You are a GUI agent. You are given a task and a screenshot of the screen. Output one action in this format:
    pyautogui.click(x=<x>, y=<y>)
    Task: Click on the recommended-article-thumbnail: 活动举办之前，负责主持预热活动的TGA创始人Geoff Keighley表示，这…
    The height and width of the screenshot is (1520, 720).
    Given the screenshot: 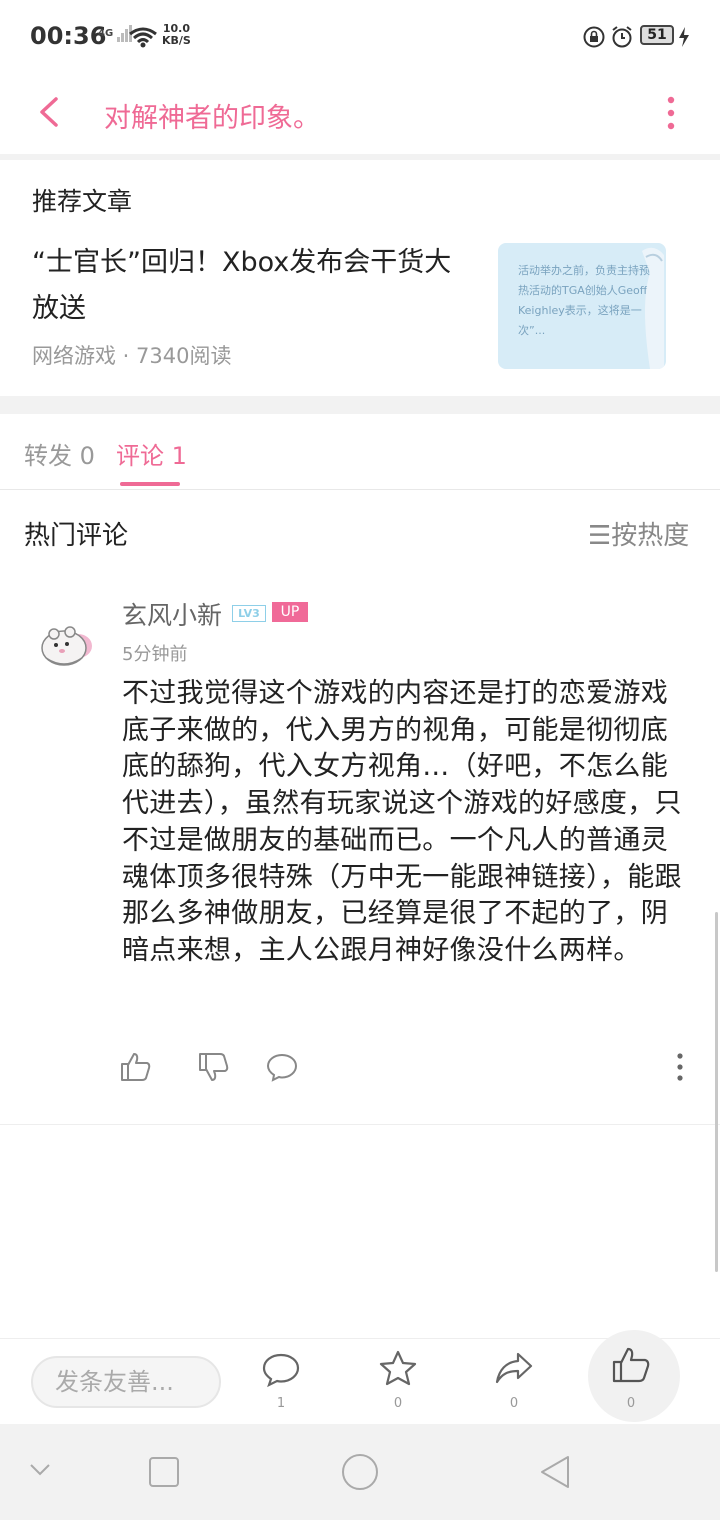 What is the action you would take?
    pyautogui.click(x=582, y=306)
    